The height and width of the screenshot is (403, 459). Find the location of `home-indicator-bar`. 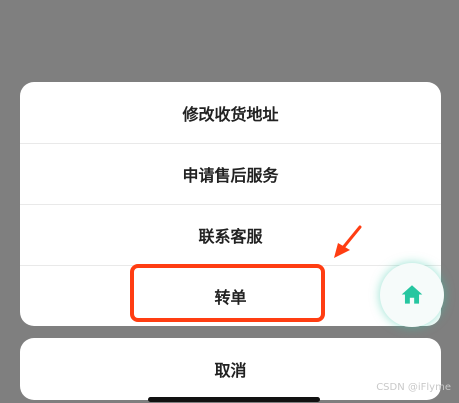

home-indicator-bar is located at coordinates (234, 399).